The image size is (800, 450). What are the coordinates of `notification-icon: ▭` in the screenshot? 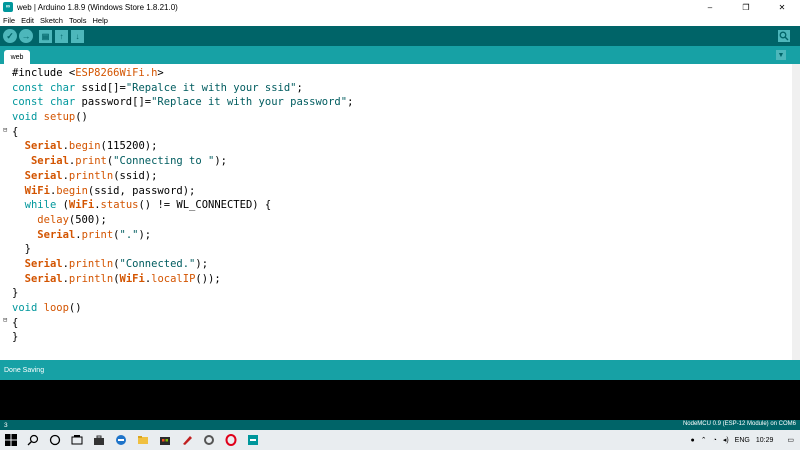 It's located at (790, 440).